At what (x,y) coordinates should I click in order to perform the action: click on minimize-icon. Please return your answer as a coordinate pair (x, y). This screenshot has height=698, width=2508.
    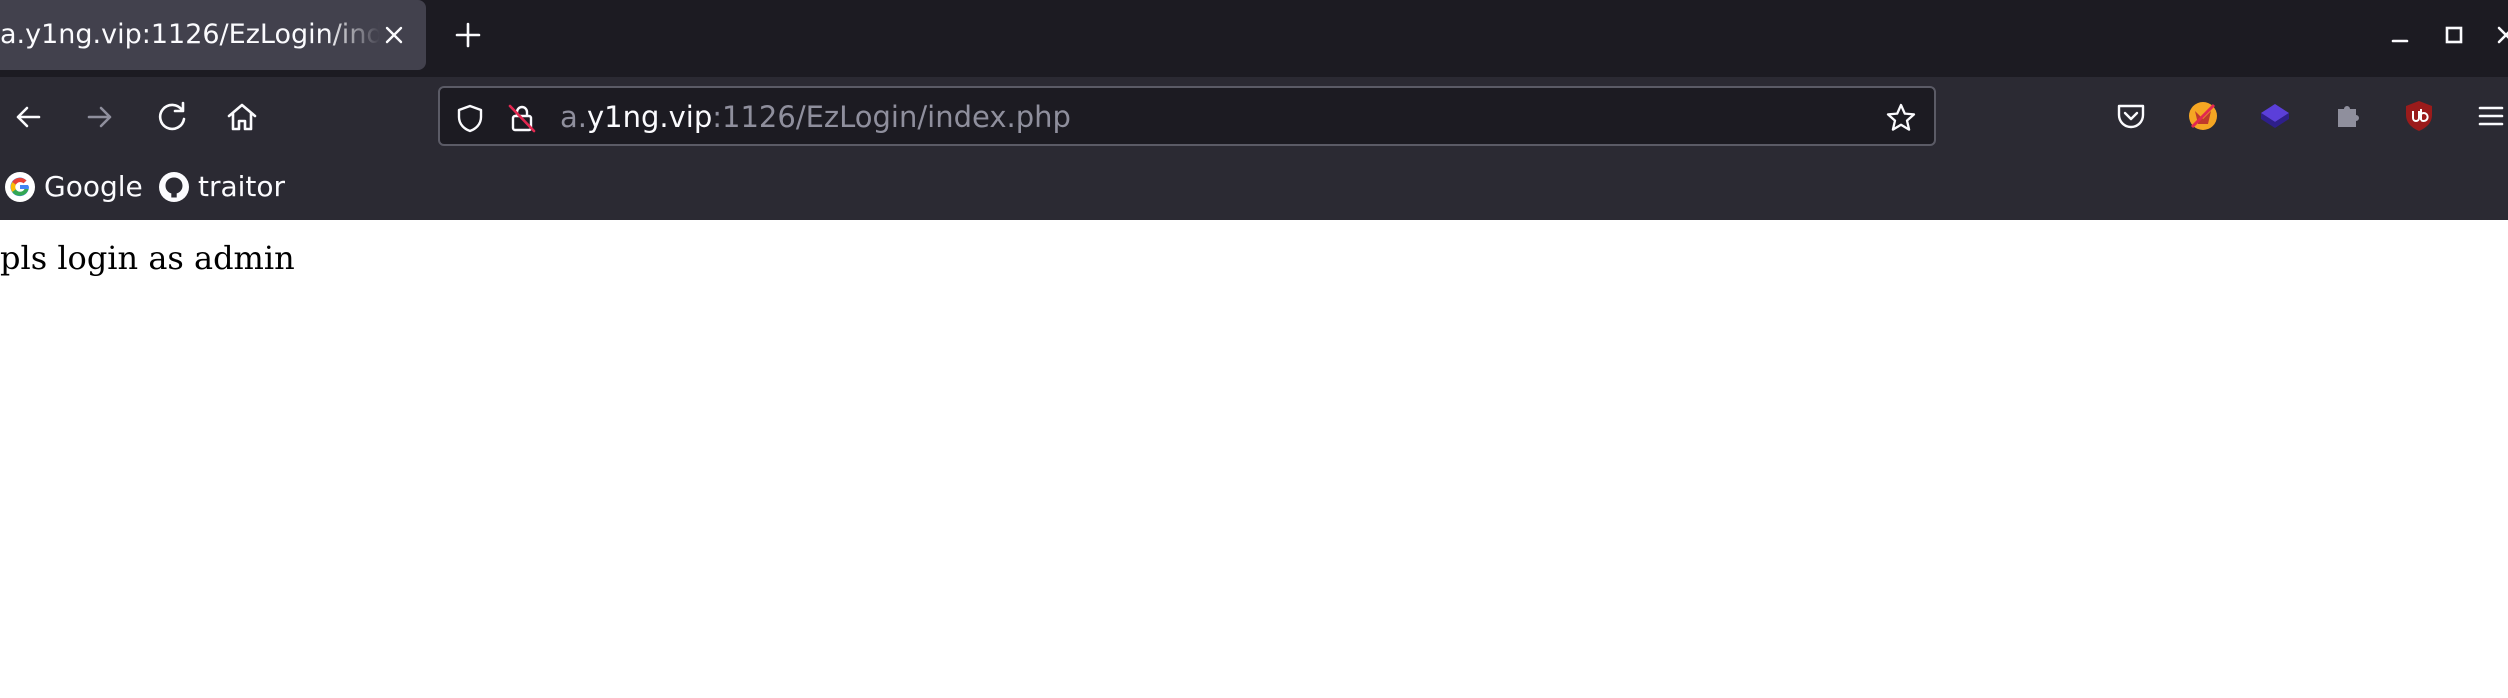
    Looking at the image, I should click on (2400, 35).